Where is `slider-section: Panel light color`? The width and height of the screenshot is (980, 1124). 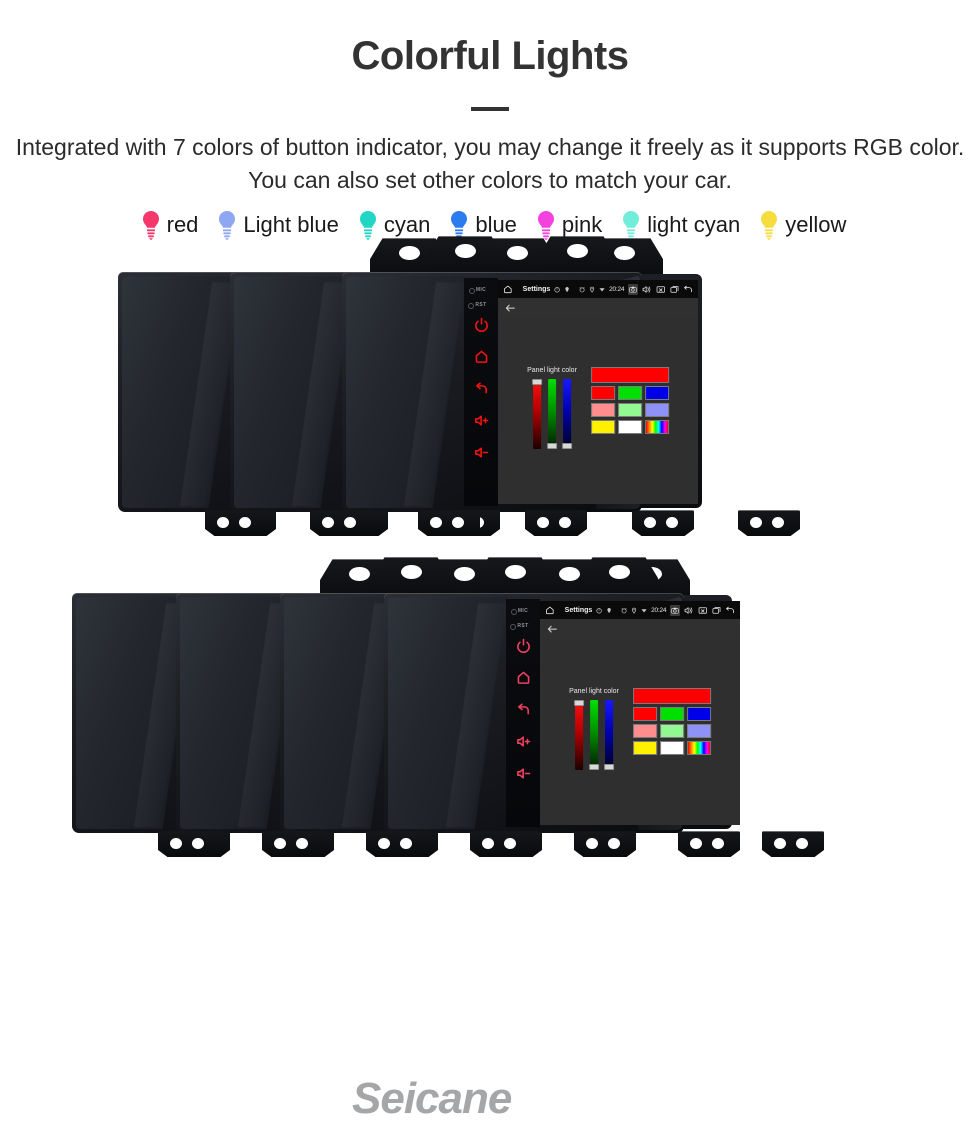
slider-section: Panel light color is located at coordinates (552, 408).